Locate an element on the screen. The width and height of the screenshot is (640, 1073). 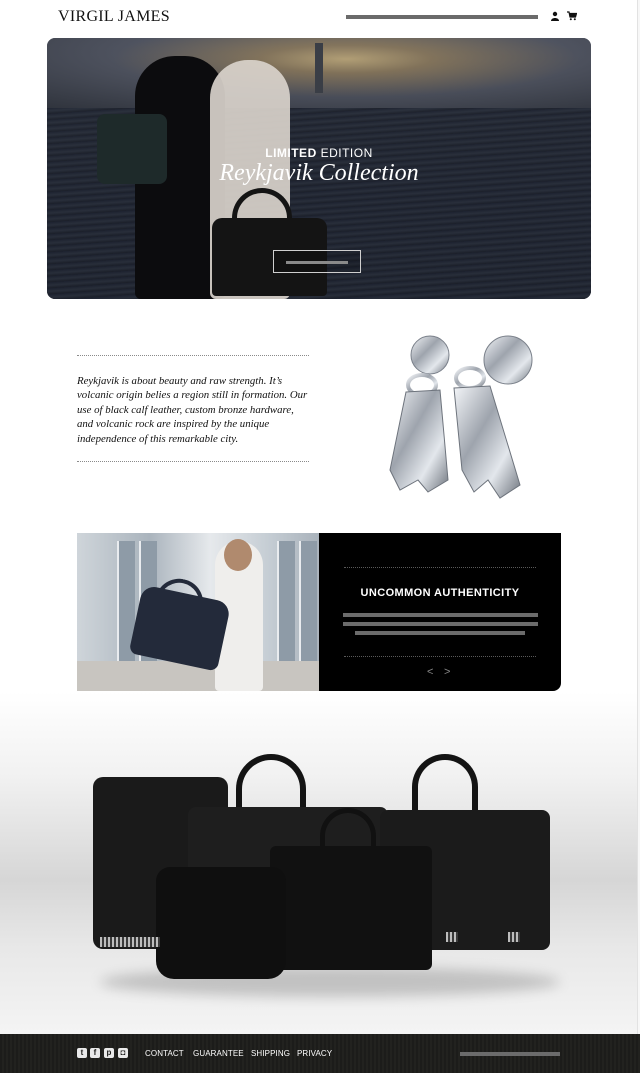
hero-cta-placeholder-bar is located at coordinates (317, 262).